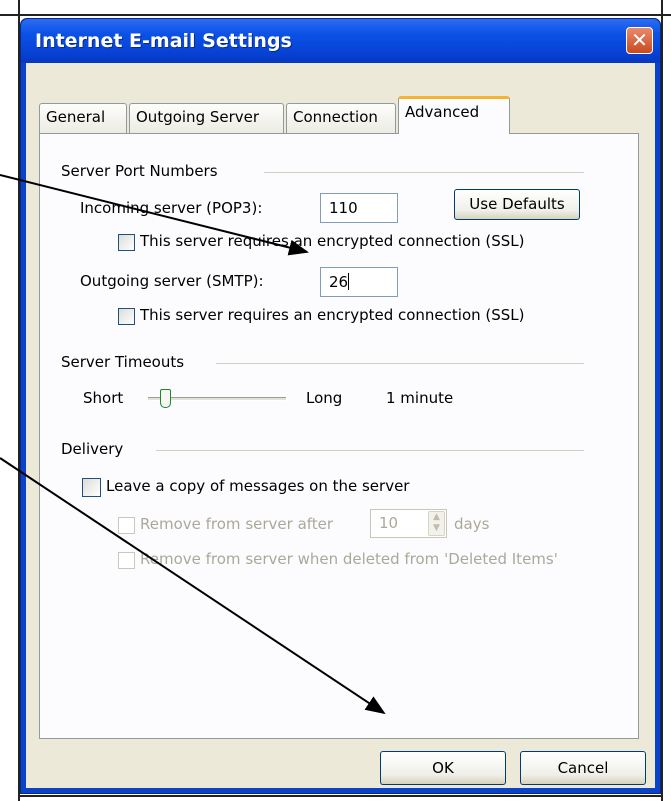  Describe the element at coordinates (154, 215) in the screenshot. I see `annotation-arrow-to-smtp-port` at that location.